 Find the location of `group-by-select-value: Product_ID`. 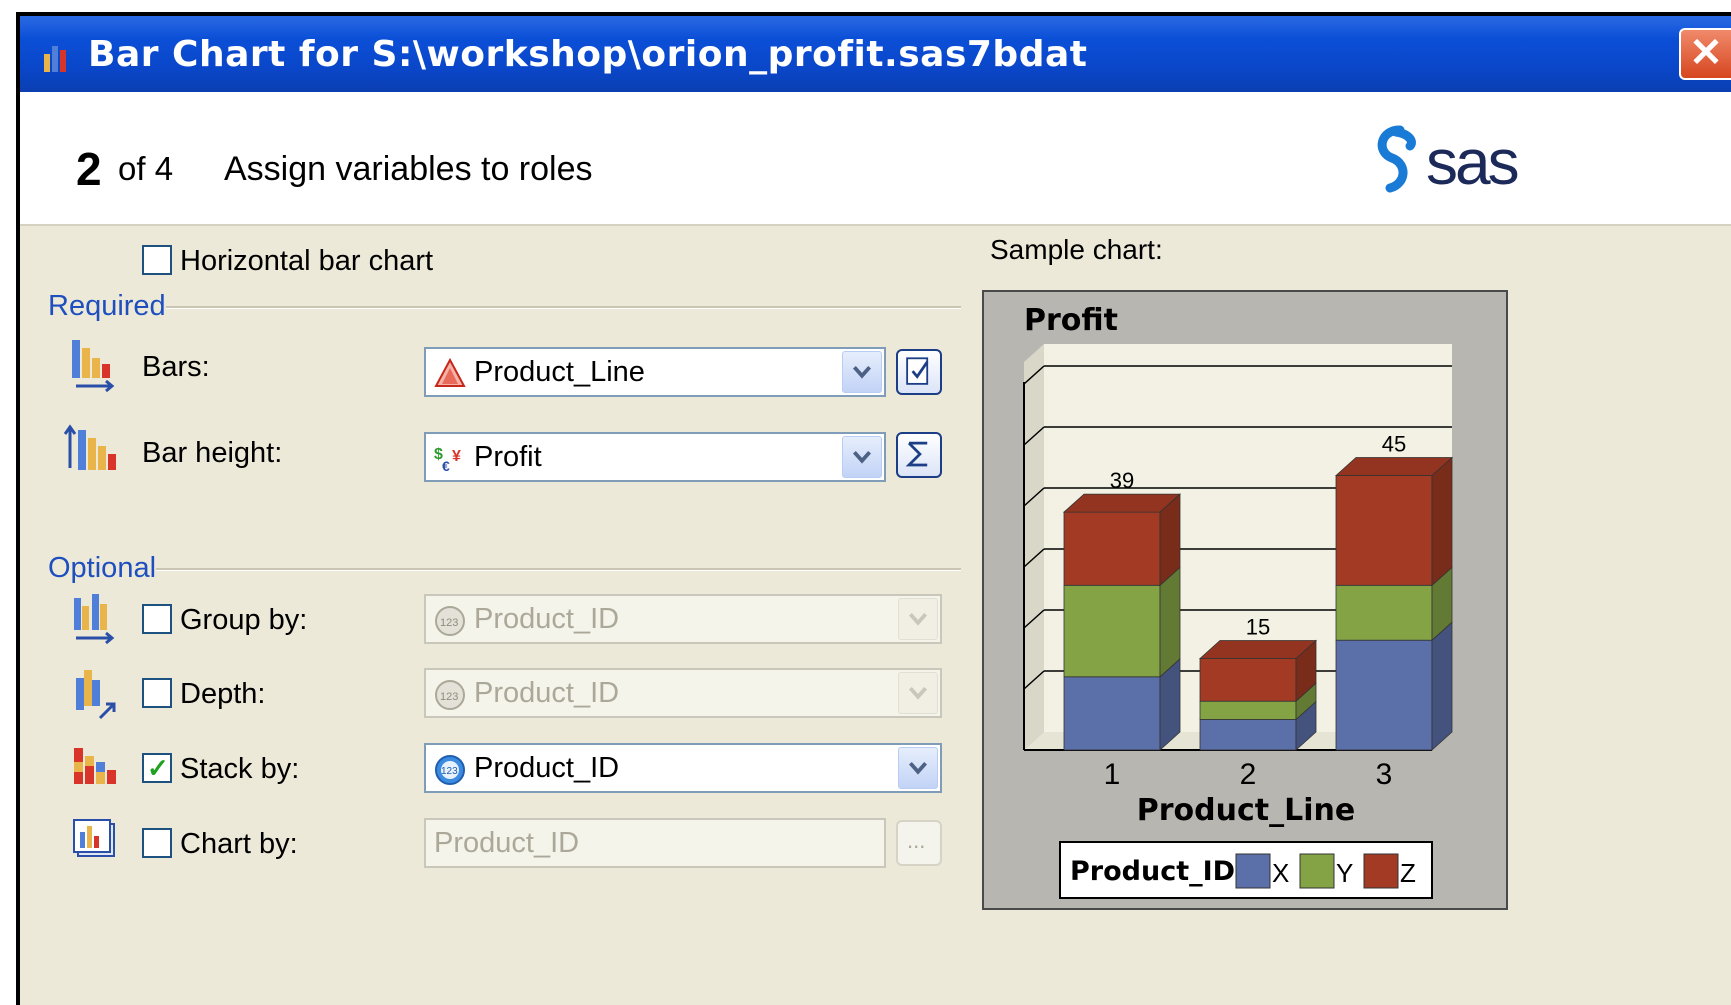

group-by-select-value: Product_ID is located at coordinates (547, 619).